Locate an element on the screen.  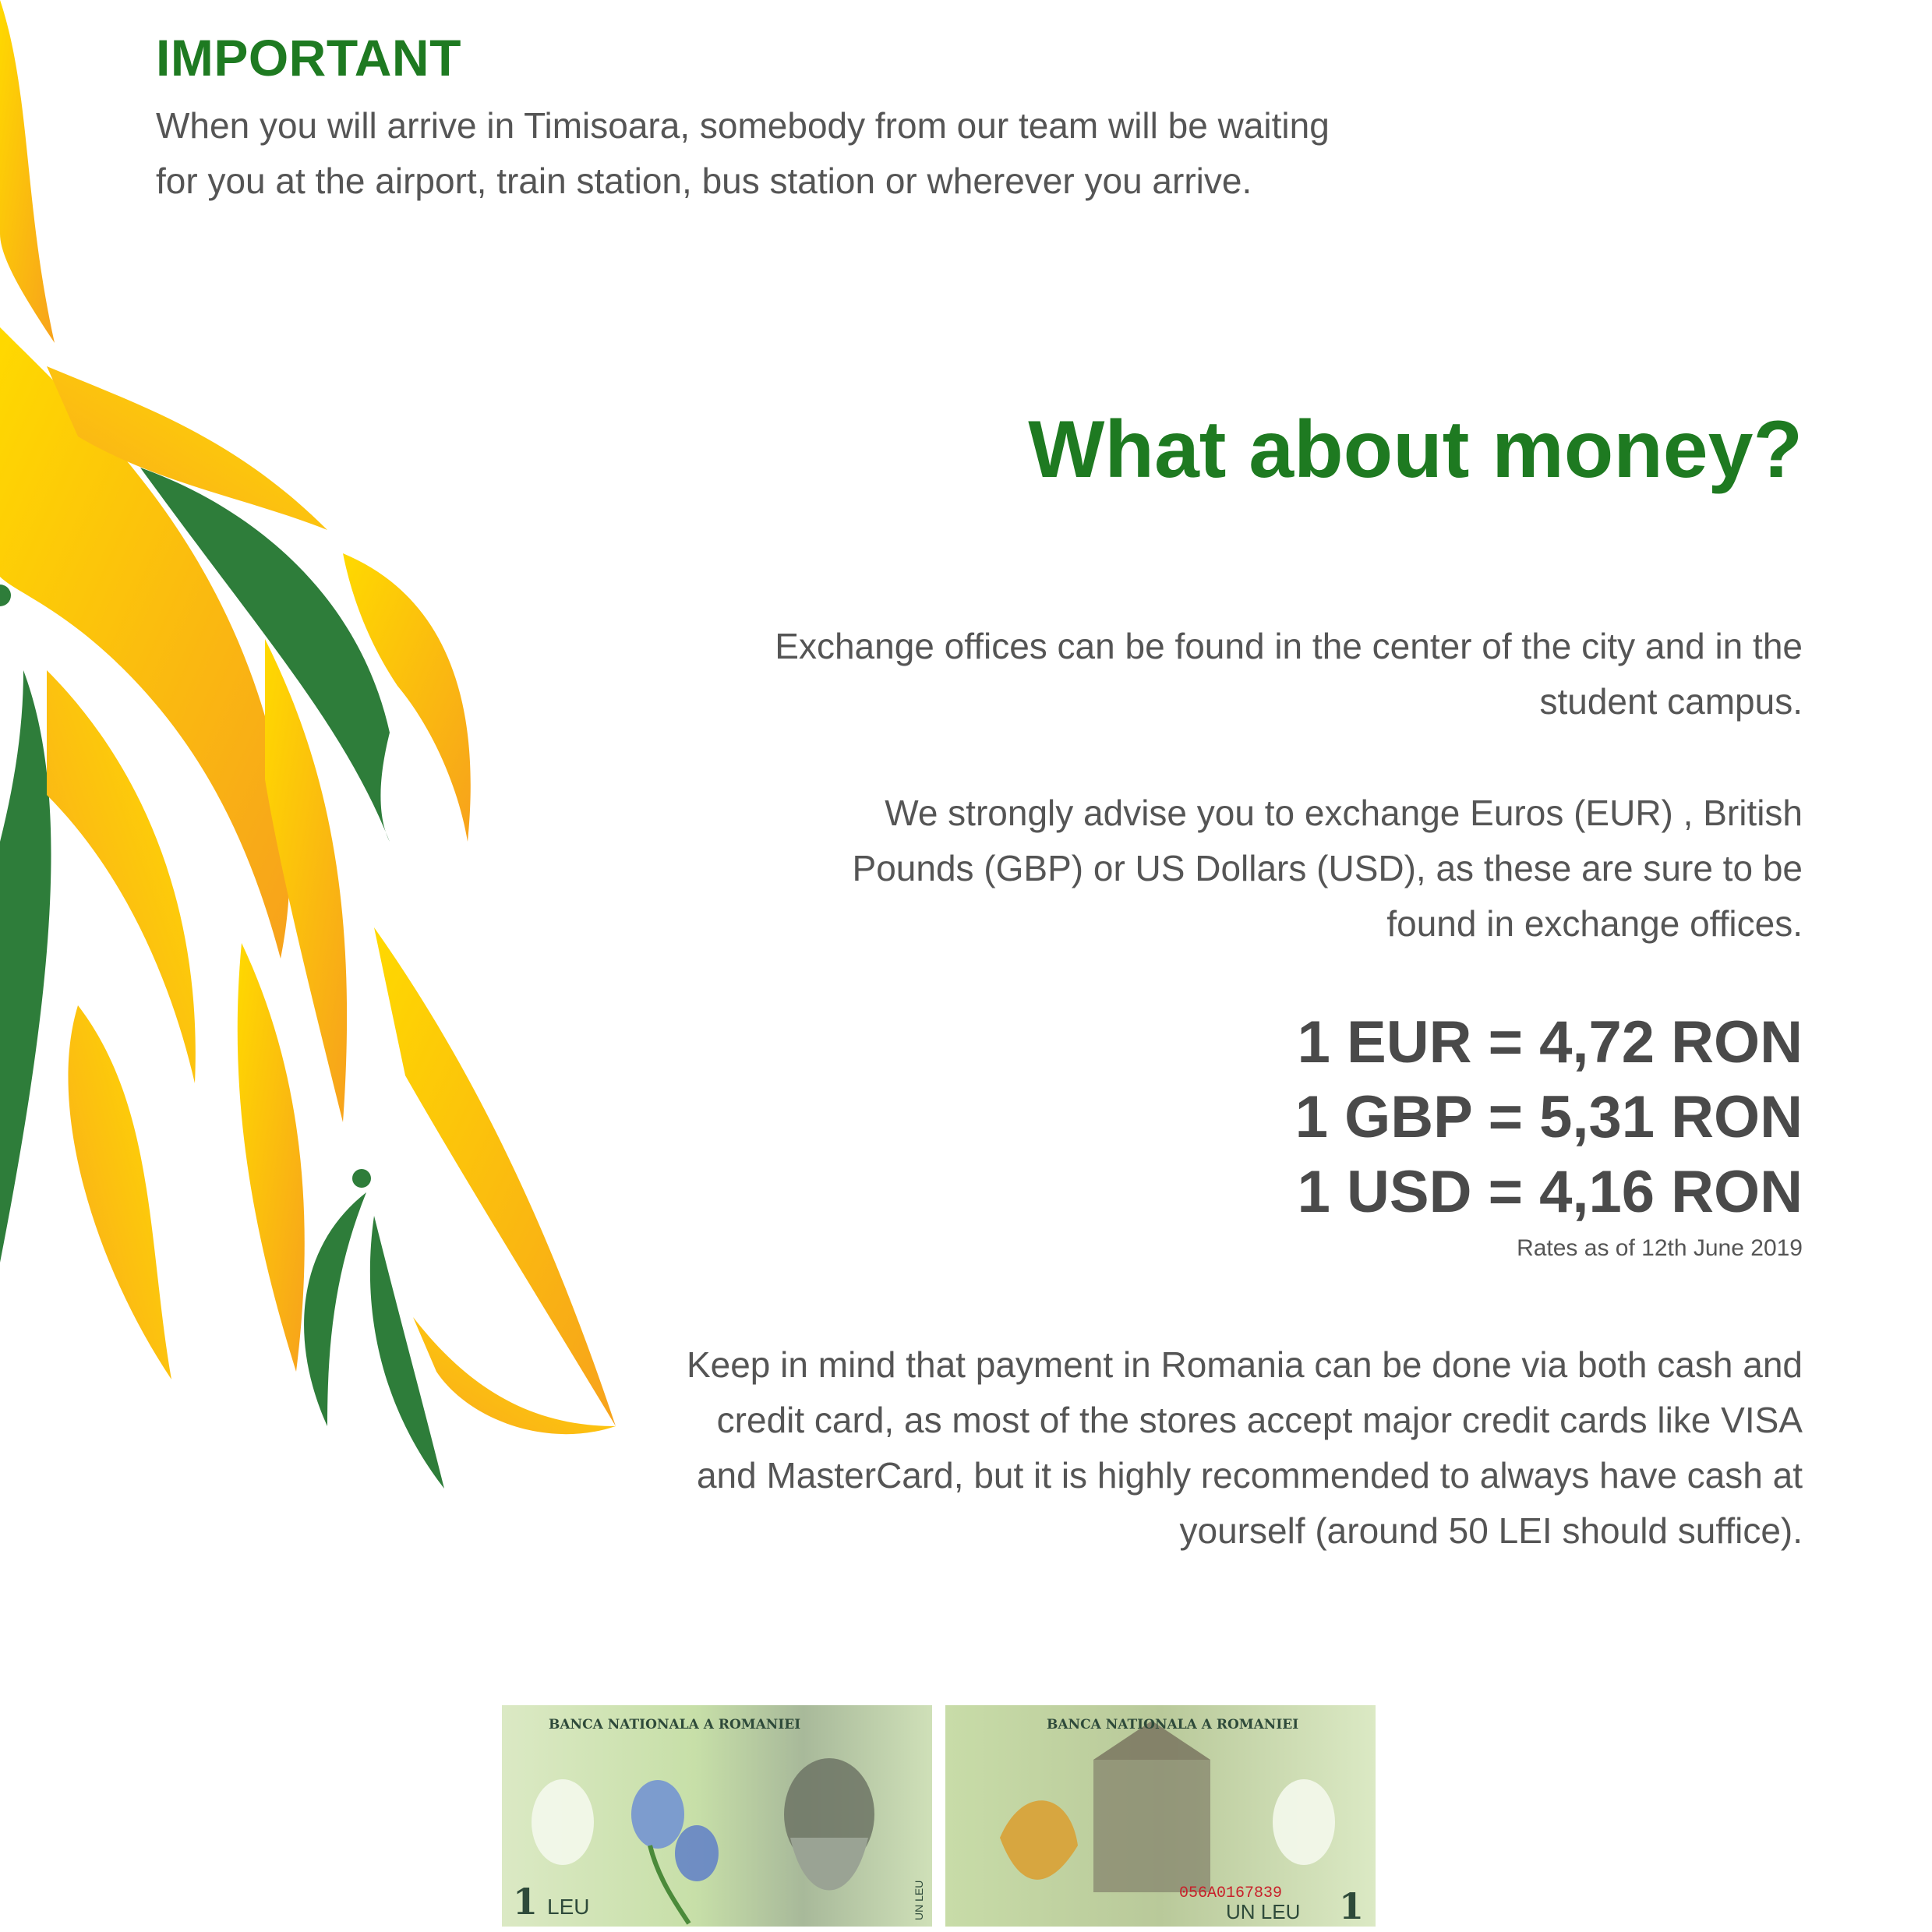
banknote-back-bank-name: BANCA NATIONALA A ROMANIEI is located at coordinates (1173, 1725).